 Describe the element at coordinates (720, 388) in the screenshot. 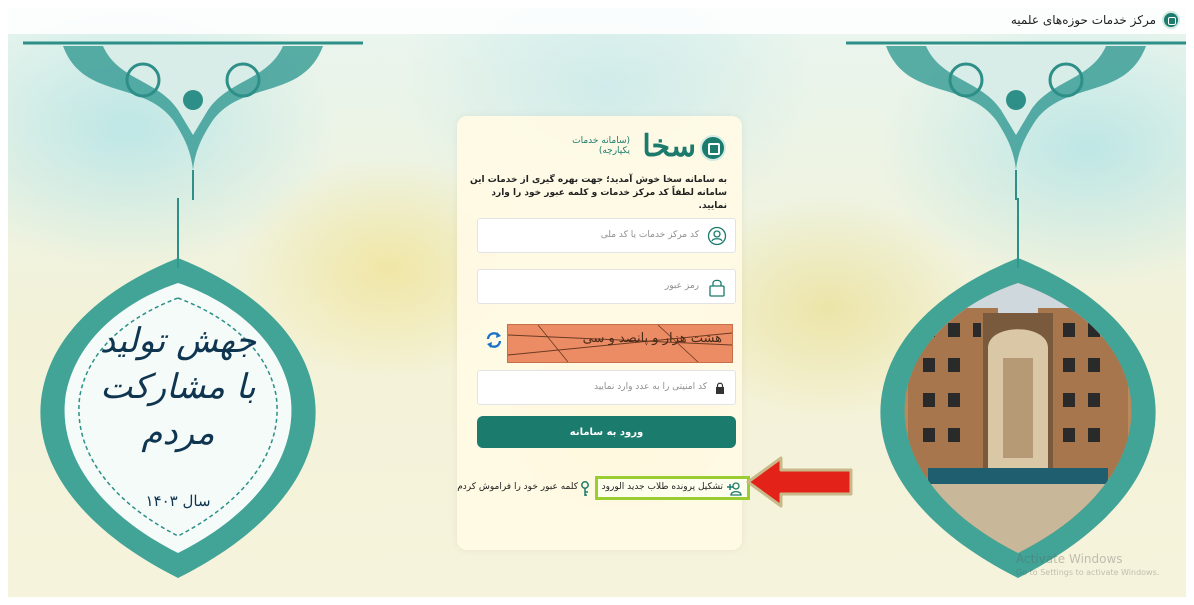

I see `small-lock-icon` at that location.